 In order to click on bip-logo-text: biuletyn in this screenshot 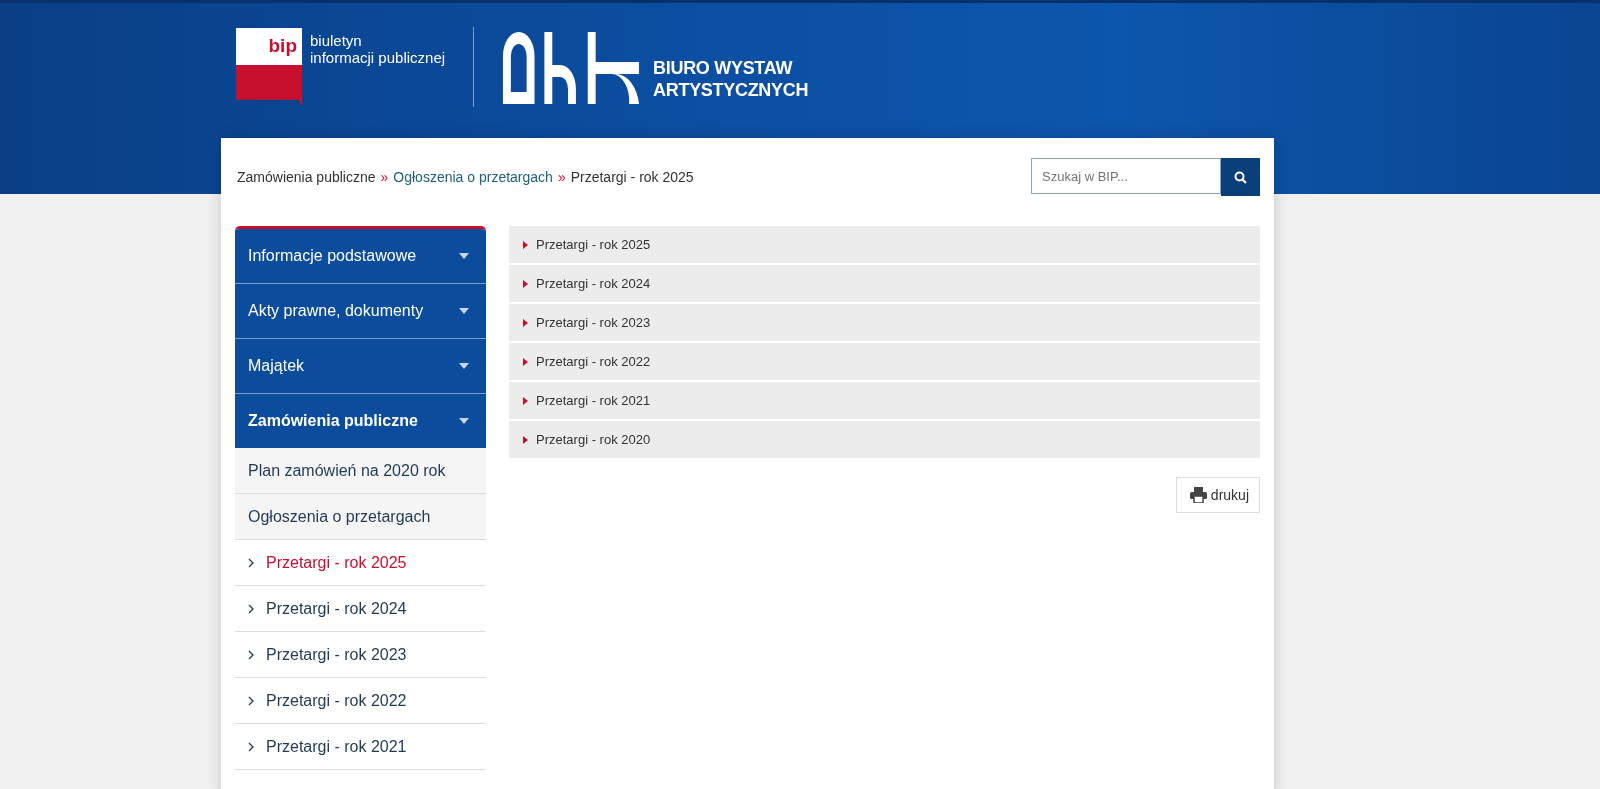, I will do `click(336, 40)`.